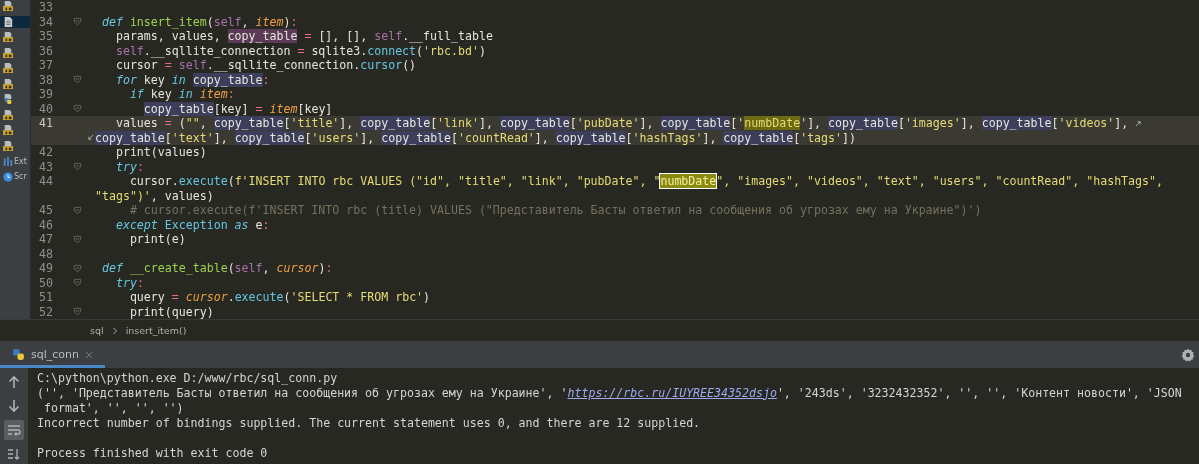 The height and width of the screenshot is (464, 1199). I want to click on line-number: 38, so click(45, 79).